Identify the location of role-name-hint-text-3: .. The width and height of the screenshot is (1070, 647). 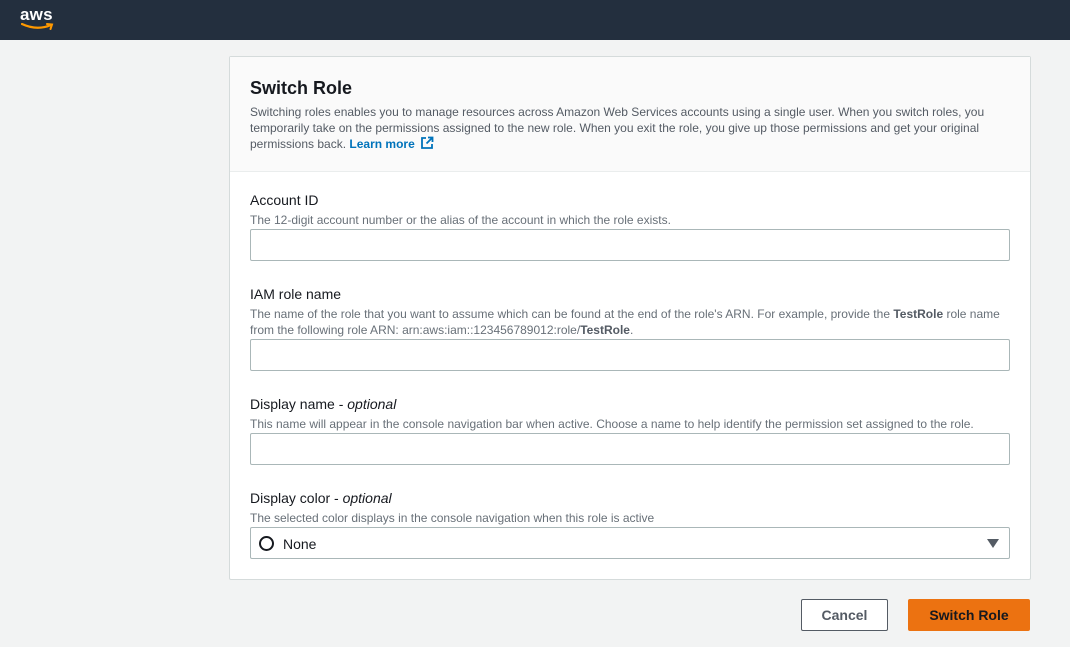
(631, 330).